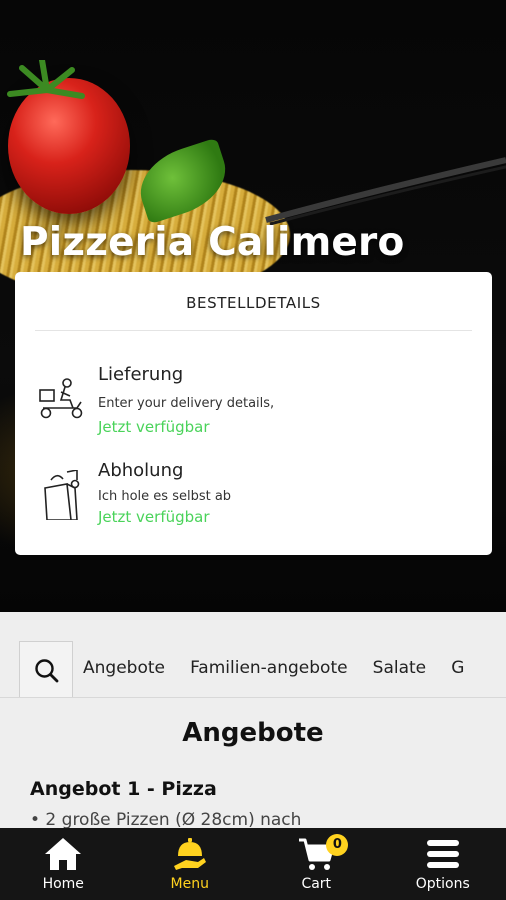  I want to click on menu-item-description: • 2 große Pizzen (Ø 28cm) nach, so click(166, 820).